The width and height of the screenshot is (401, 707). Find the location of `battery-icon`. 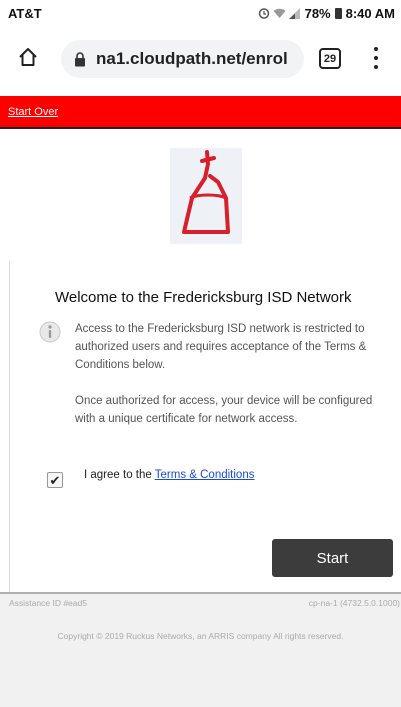

battery-icon is located at coordinates (338, 13).